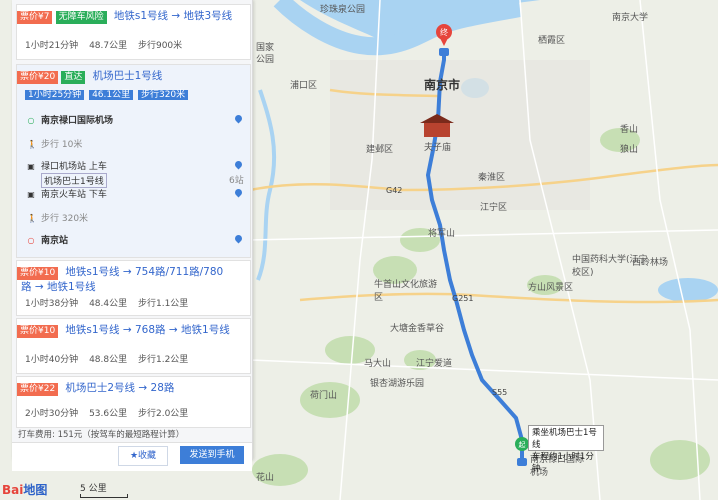  I want to click on price-badge: 票价¥22, so click(38, 389).